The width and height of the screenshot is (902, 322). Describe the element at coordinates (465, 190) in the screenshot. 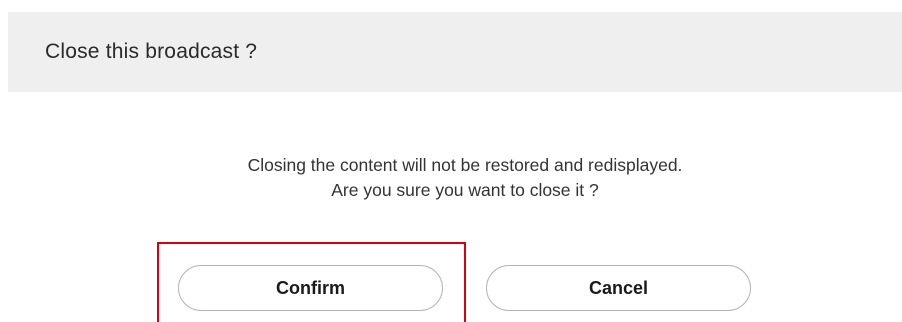

I see `message-line-2: Are you sure you want to close it ?` at that location.